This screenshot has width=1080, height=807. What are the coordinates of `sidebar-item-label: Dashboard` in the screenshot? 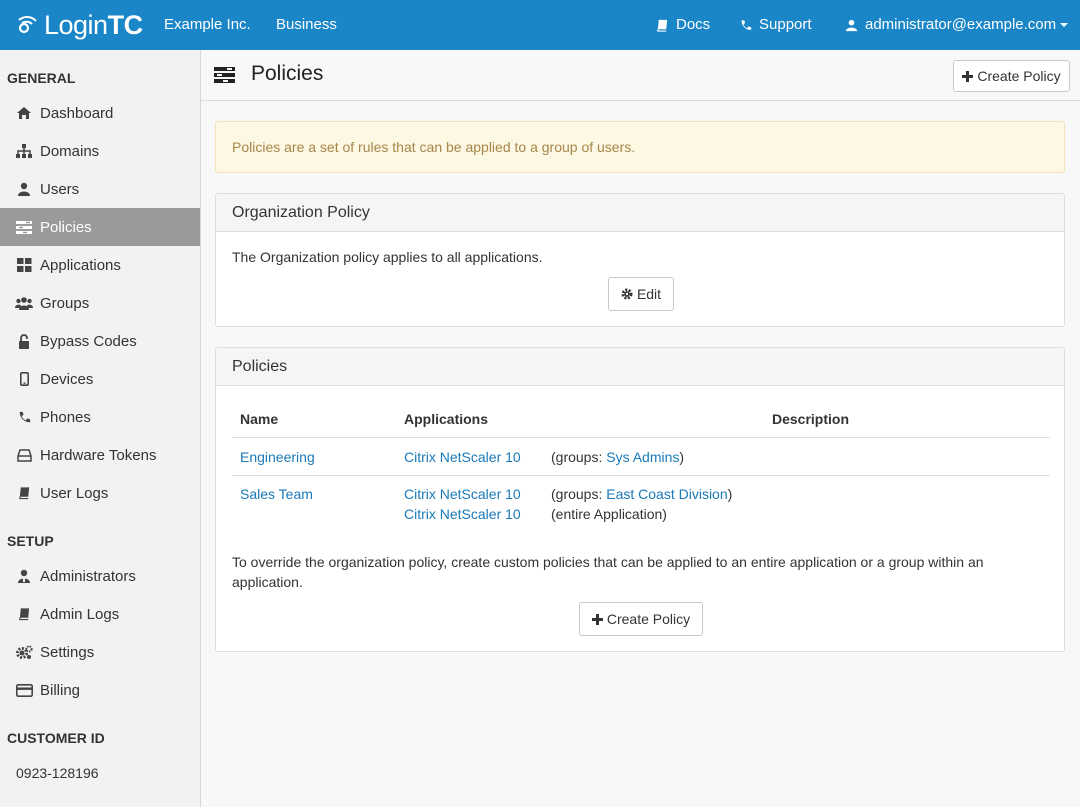 It's located at (77, 113).